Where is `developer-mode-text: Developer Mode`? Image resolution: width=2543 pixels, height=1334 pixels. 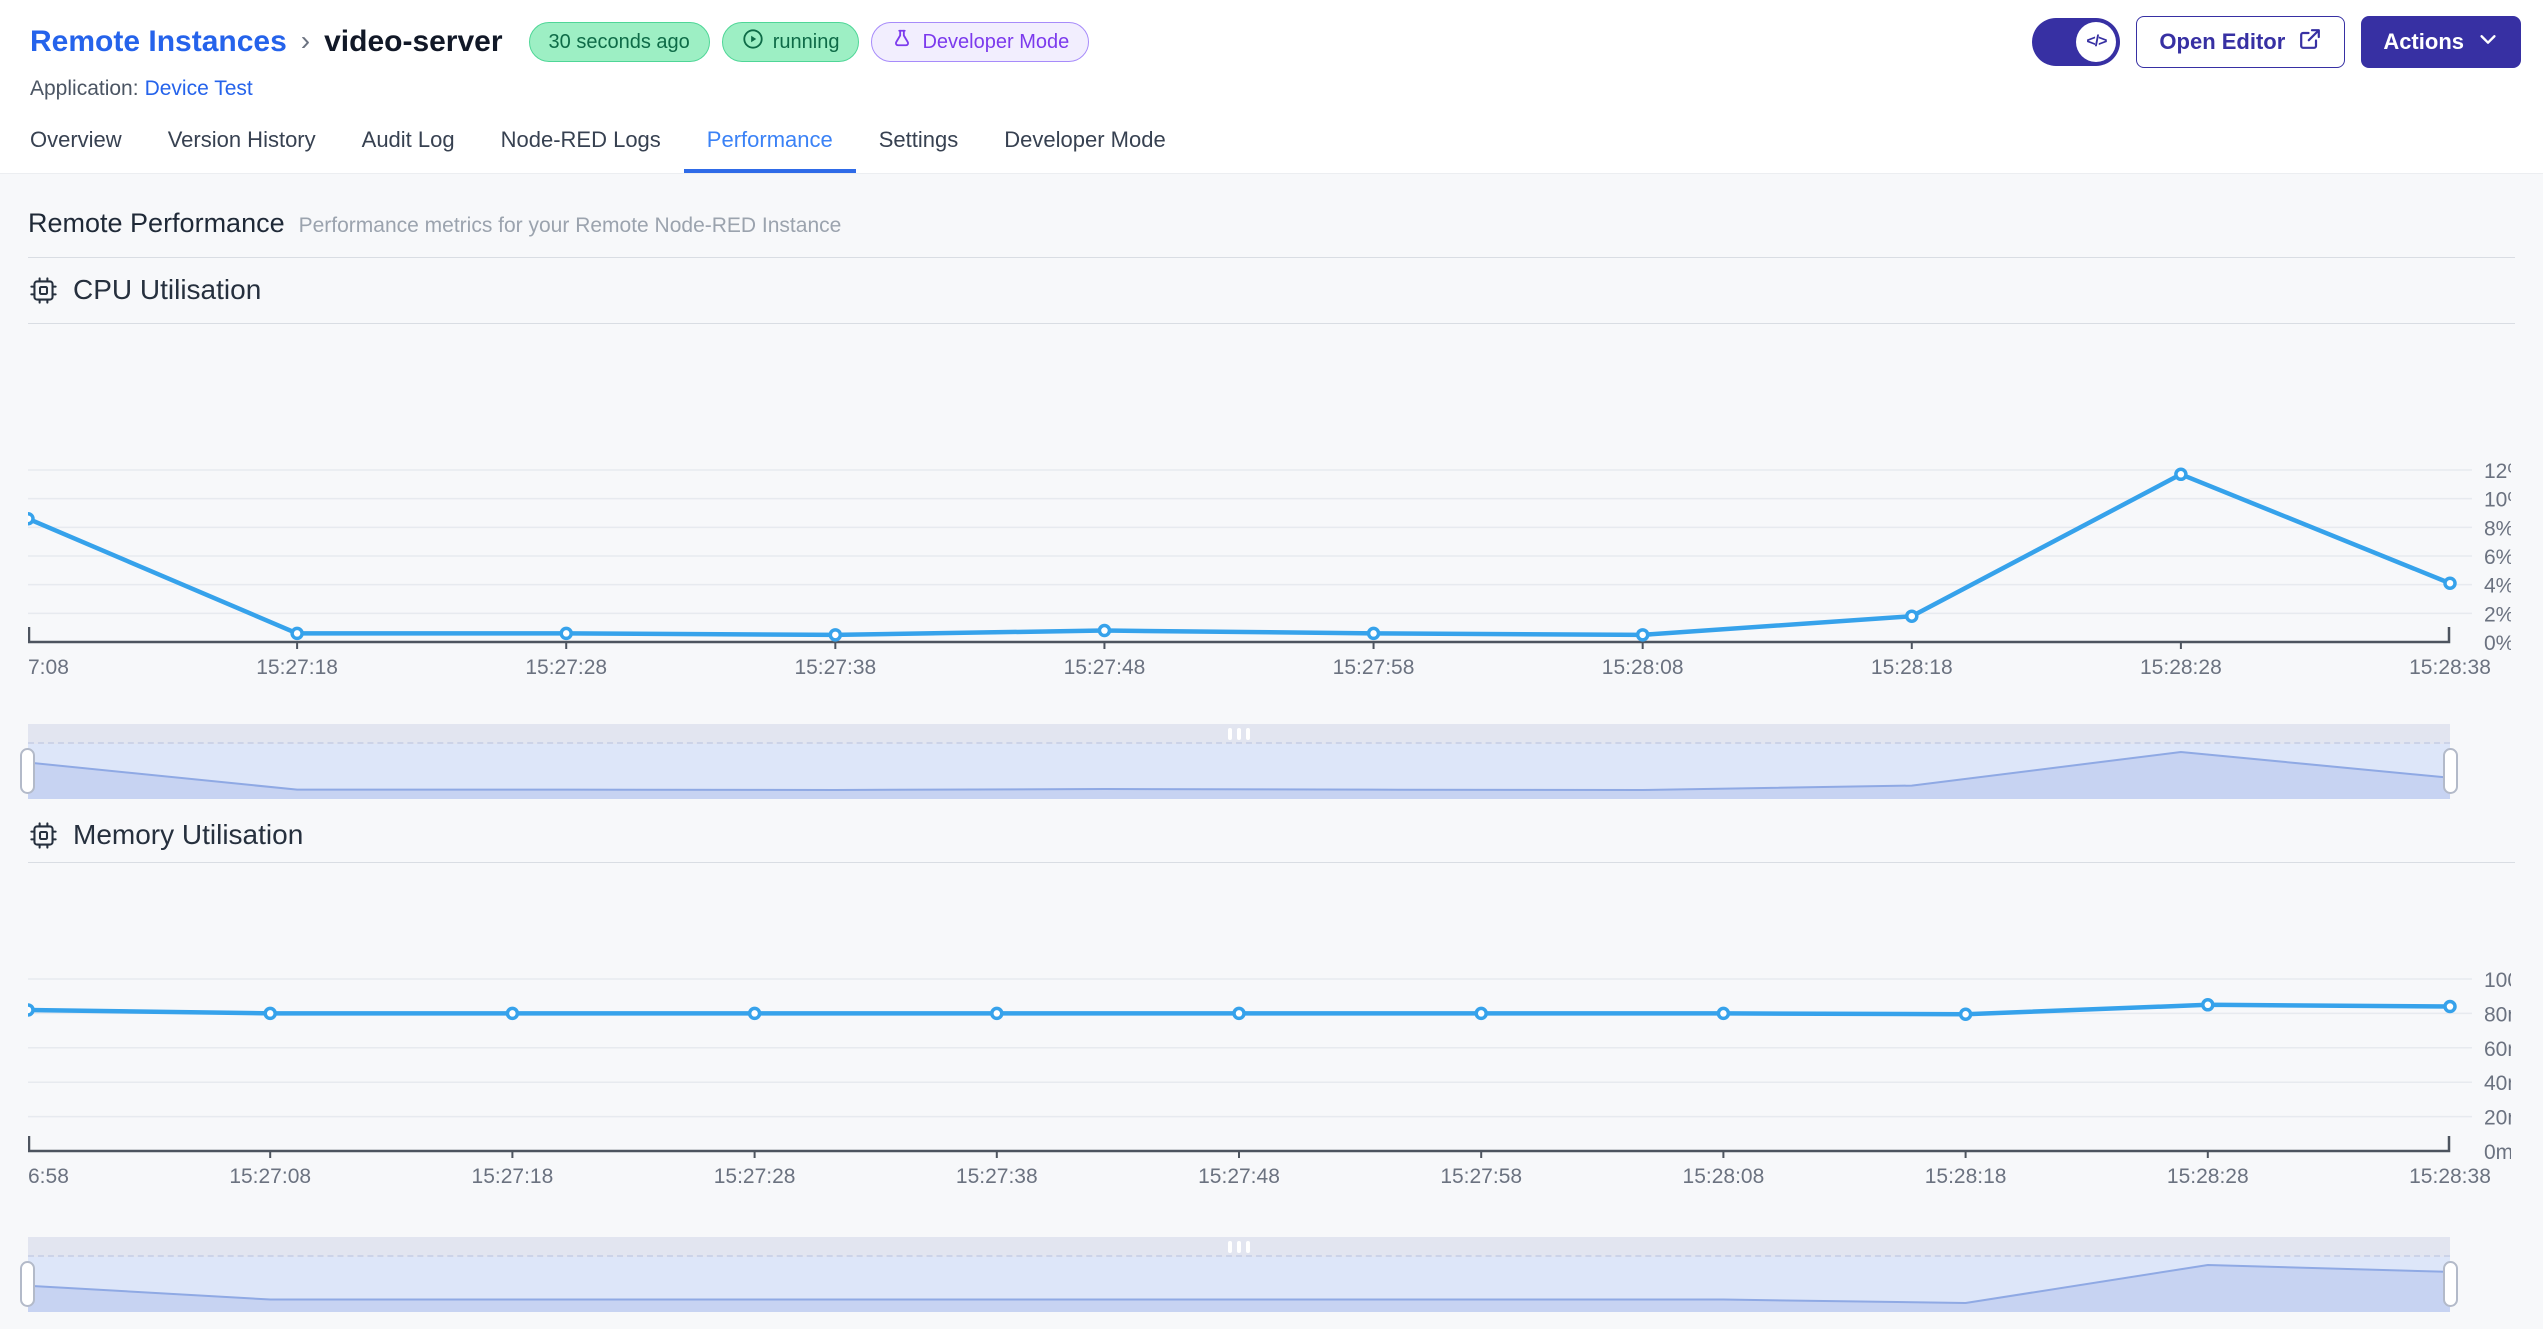 developer-mode-text: Developer Mode is located at coordinates (996, 41).